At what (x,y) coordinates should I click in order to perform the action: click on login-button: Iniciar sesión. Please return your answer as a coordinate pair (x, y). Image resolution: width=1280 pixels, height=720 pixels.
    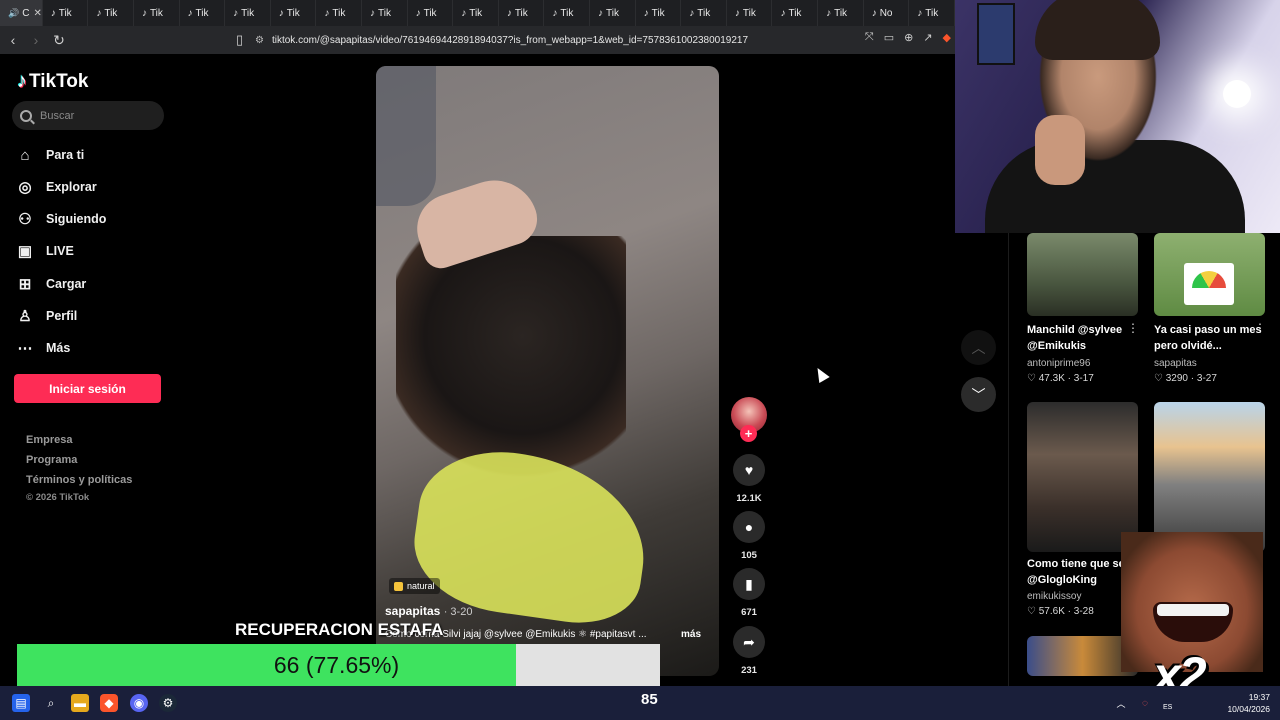
    Looking at the image, I should click on (87, 388).